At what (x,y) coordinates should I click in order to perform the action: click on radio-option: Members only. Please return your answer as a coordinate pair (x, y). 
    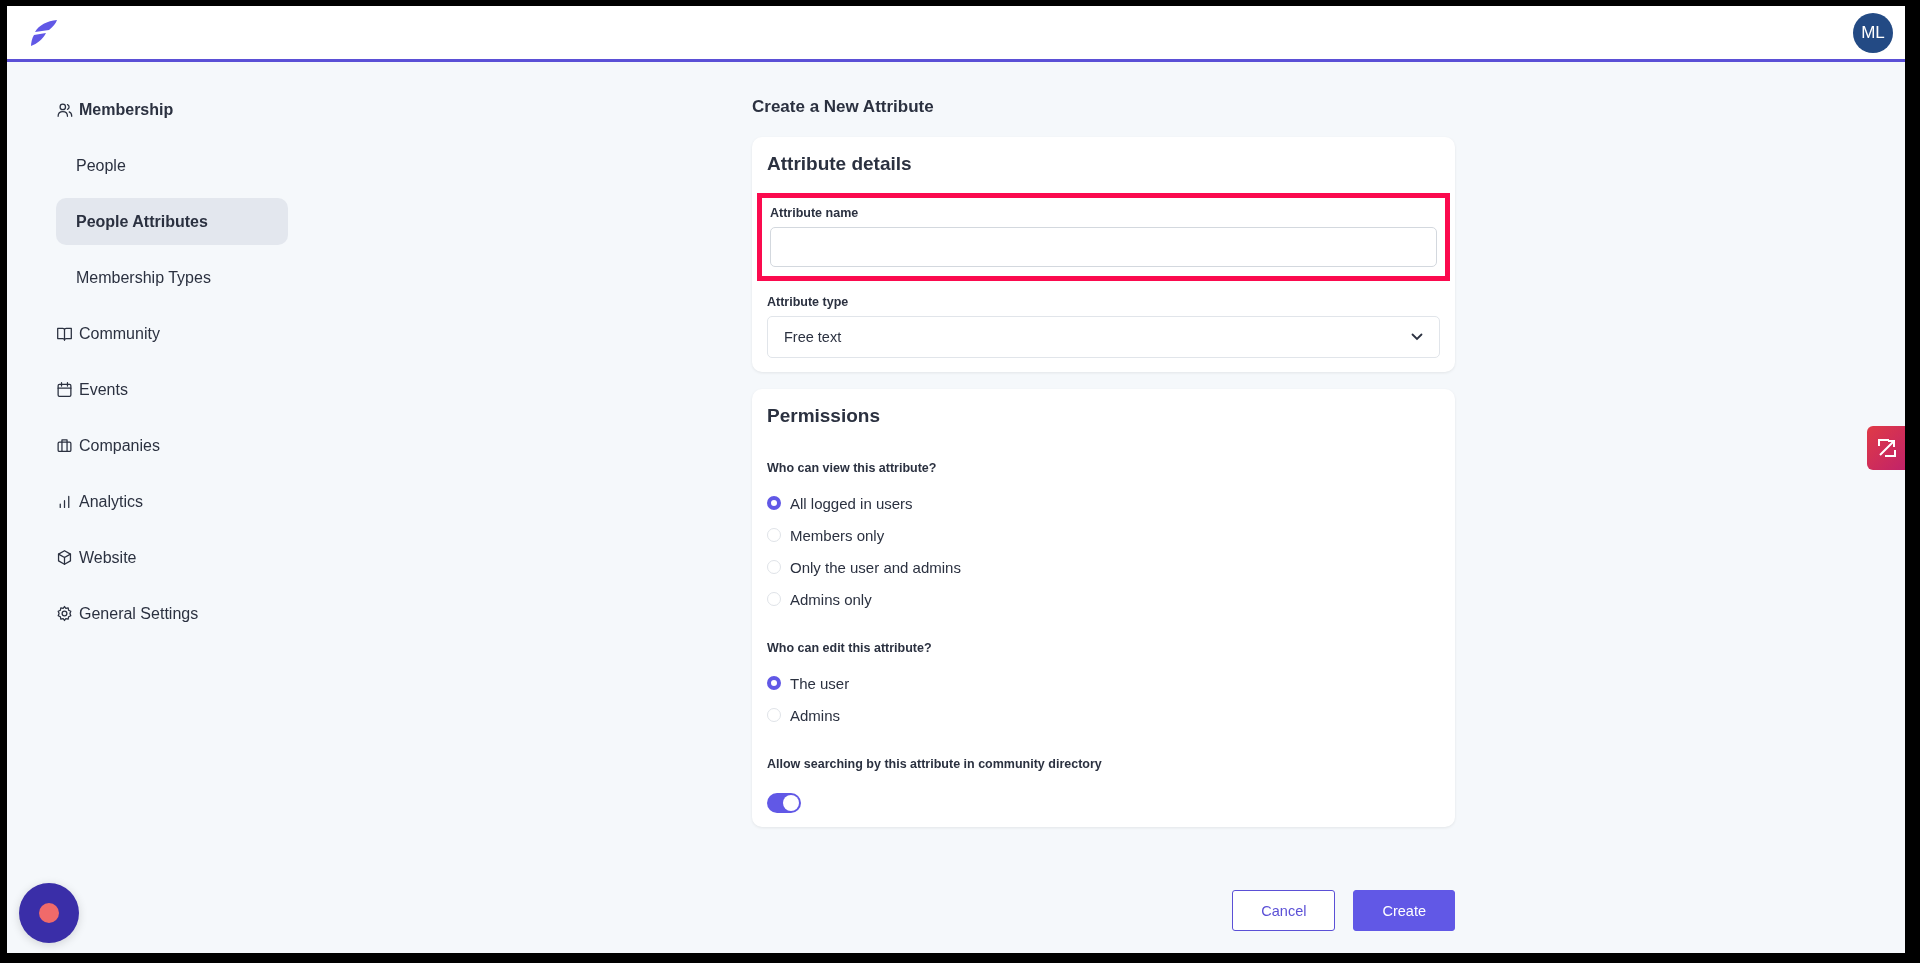
    Looking at the image, I should click on (1103, 535).